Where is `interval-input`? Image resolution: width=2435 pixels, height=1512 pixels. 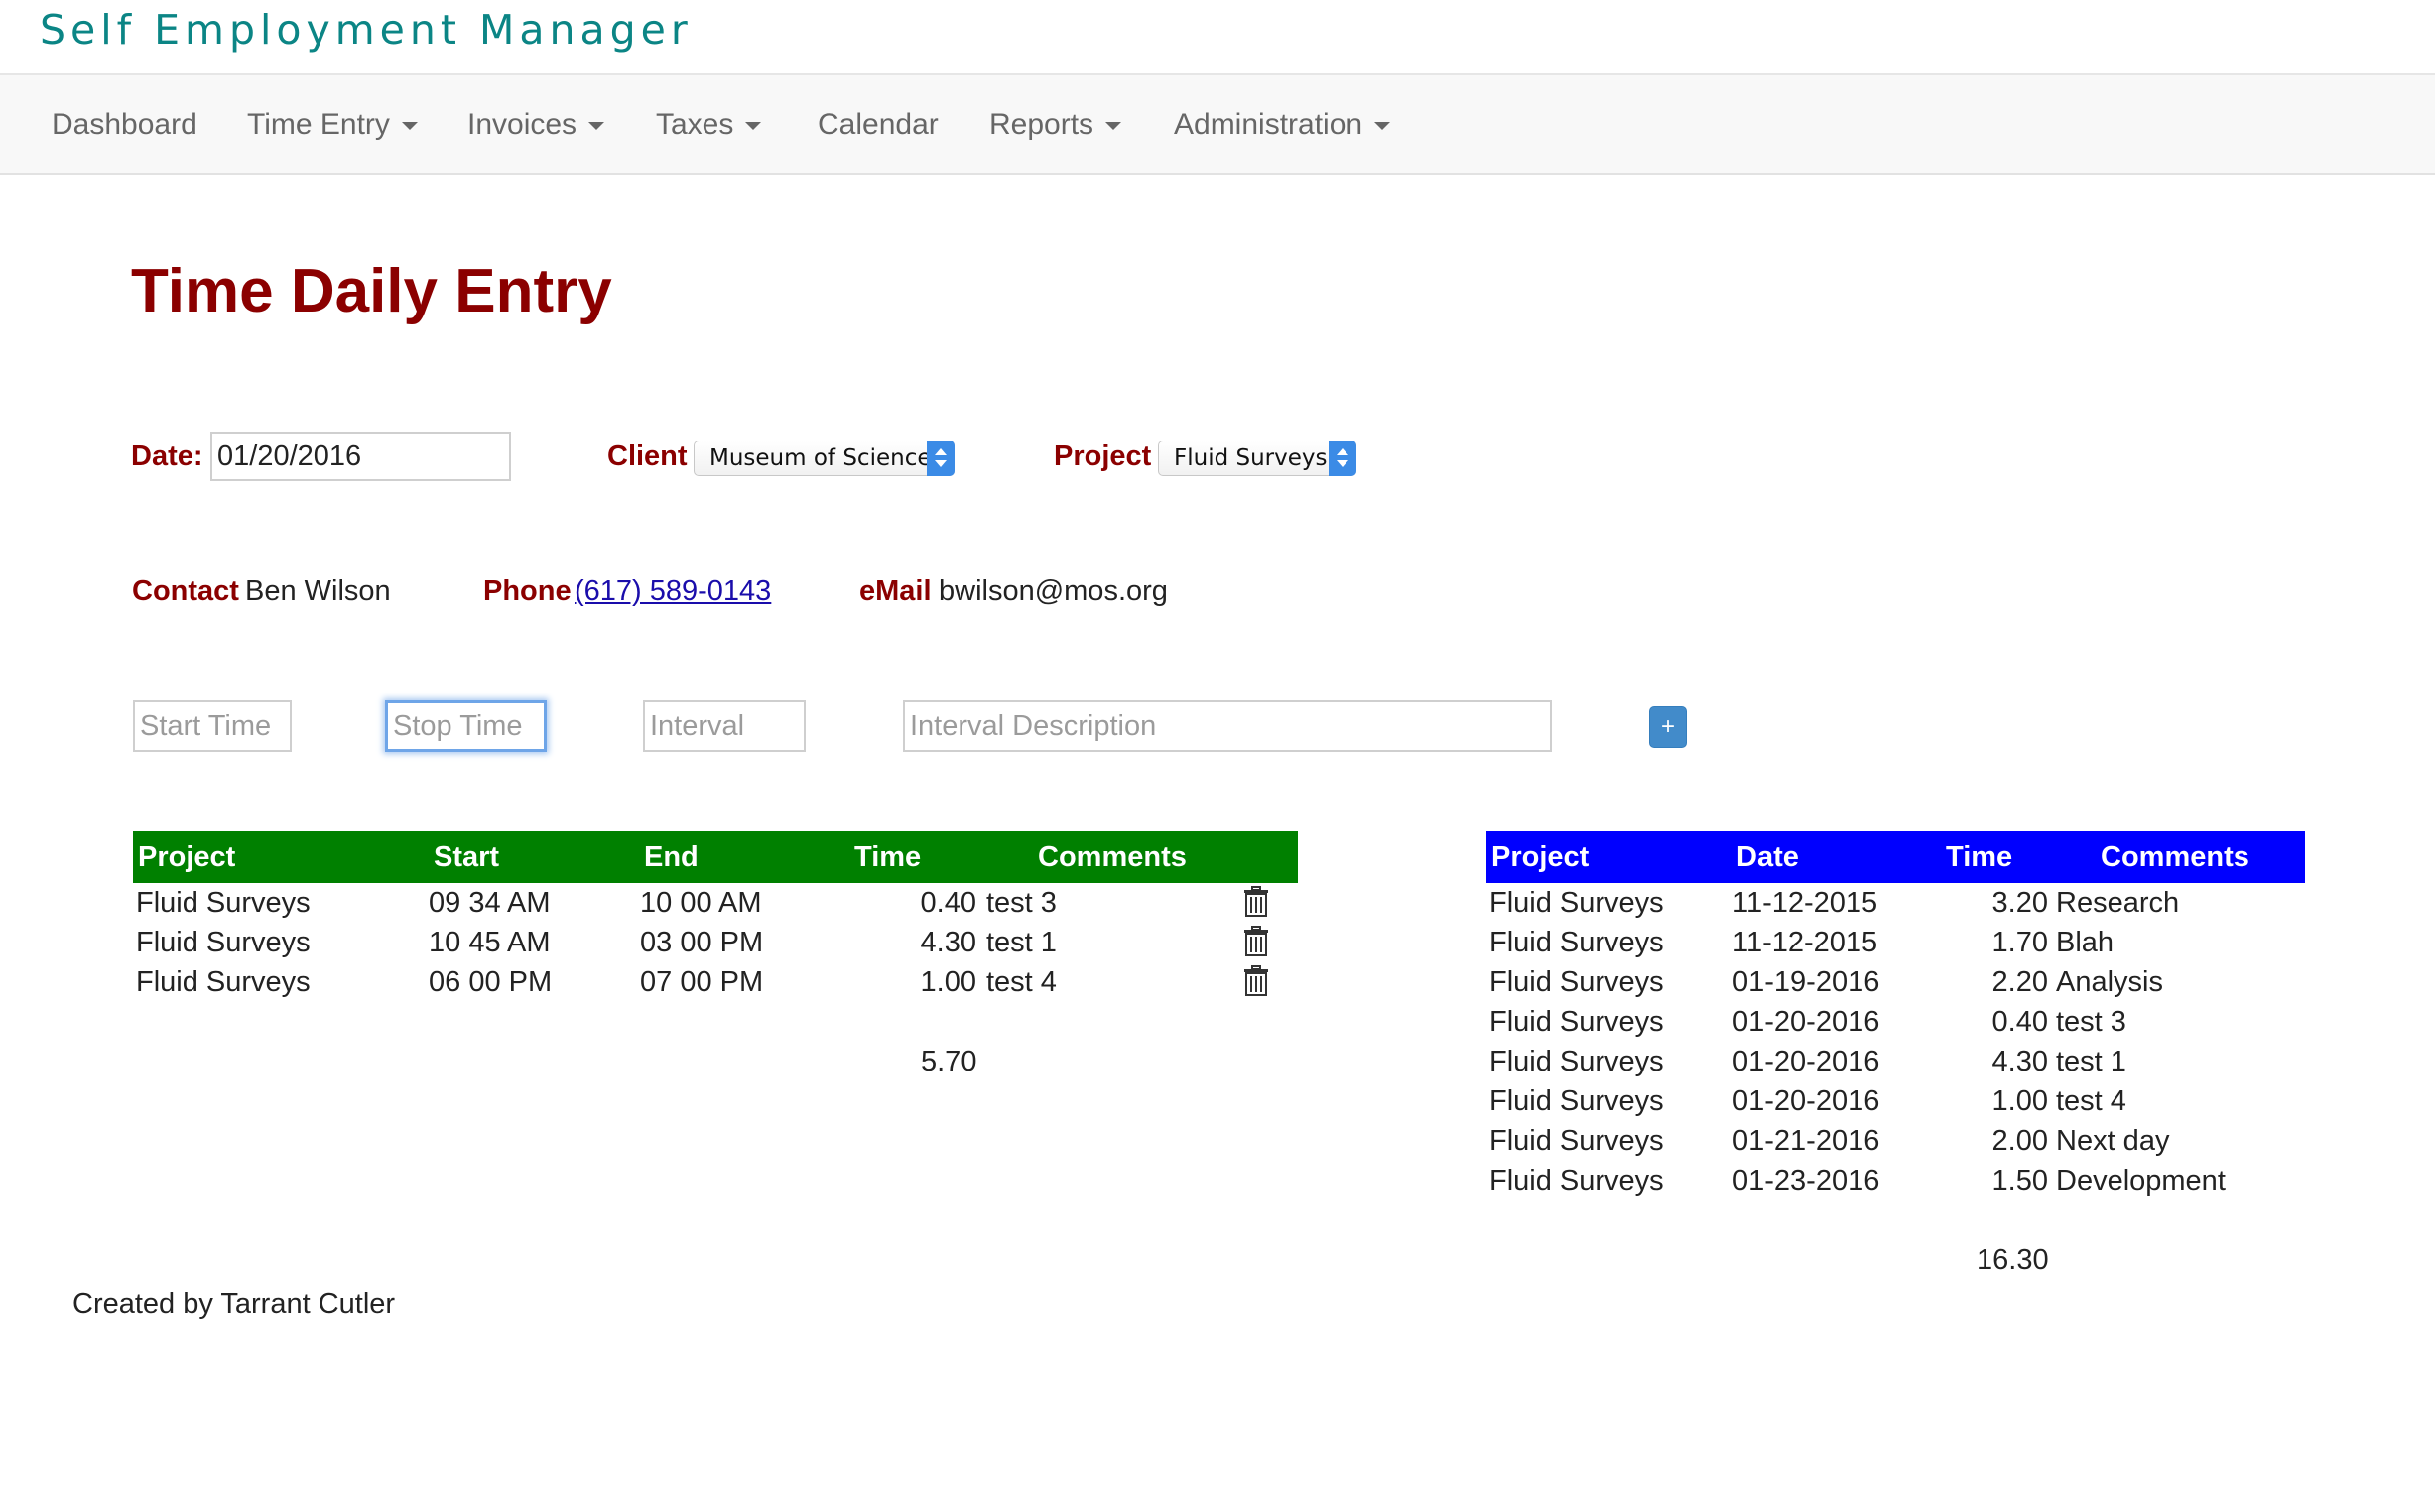
interval-input is located at coordinates (724, 726).